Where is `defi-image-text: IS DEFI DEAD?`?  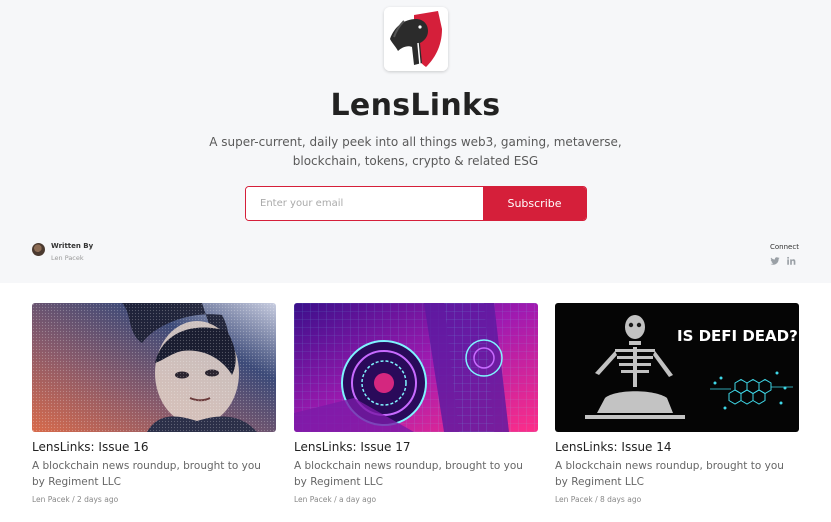 defi-image-text: IS DEFI DEAD? is located at coordinates (737, 336).